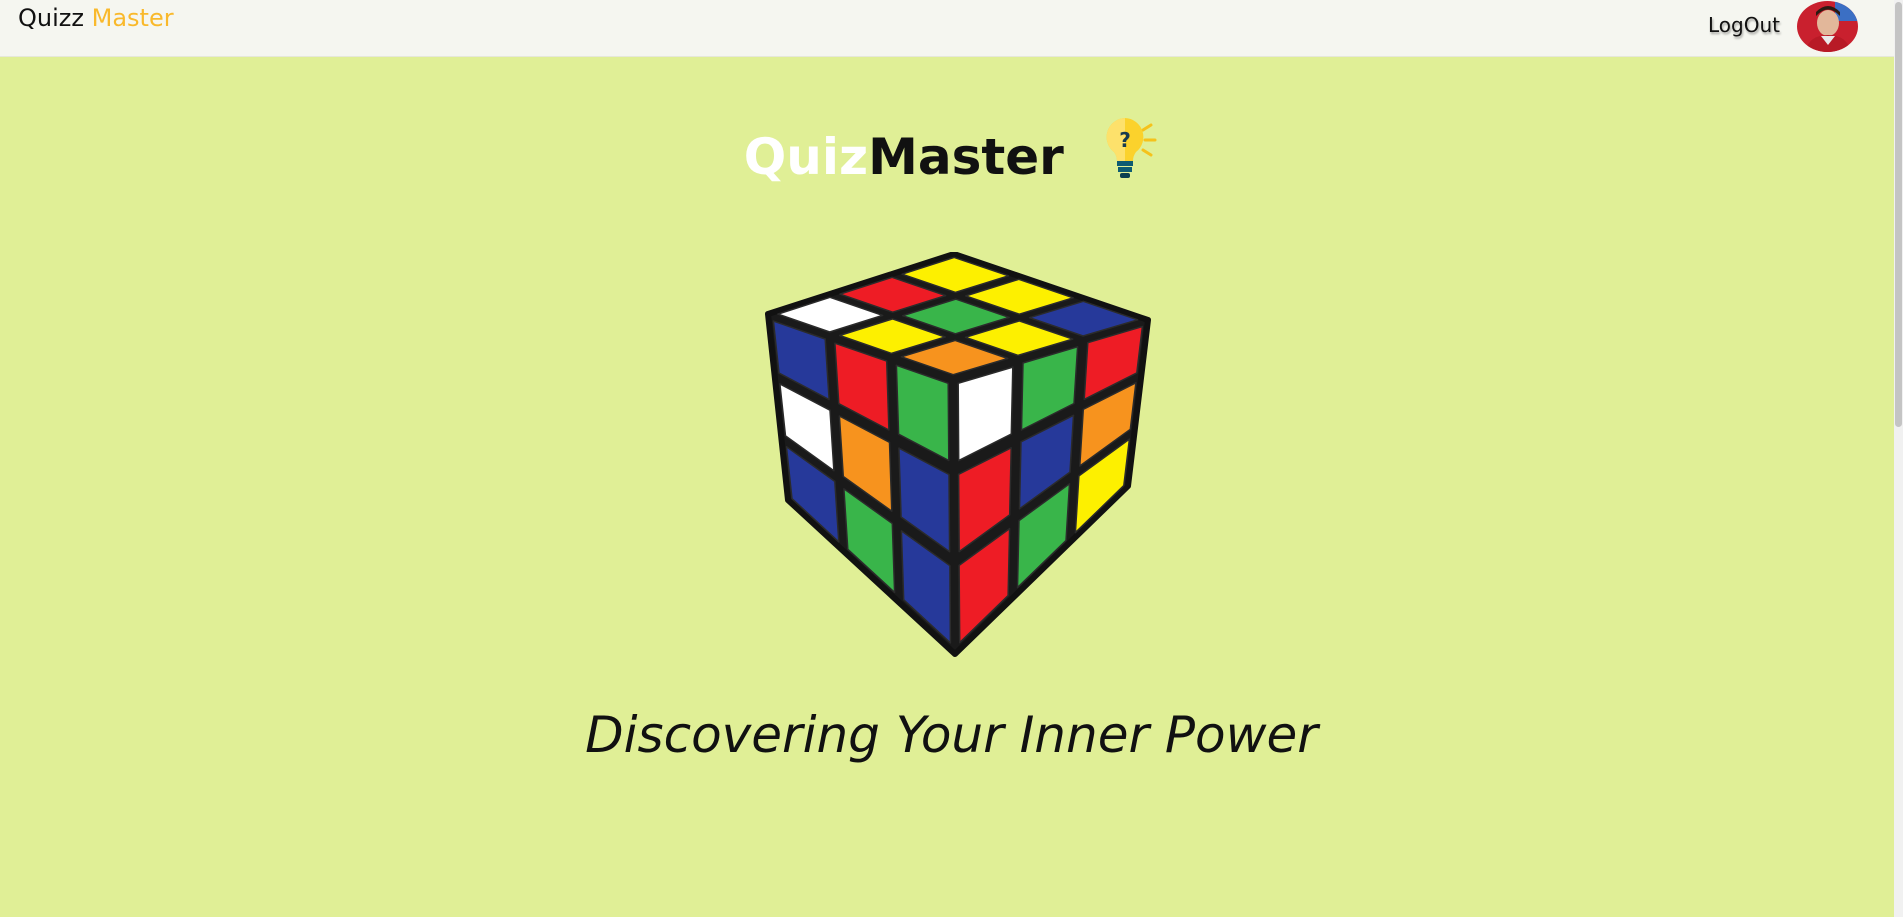  I want to click on rubiks-cube-image, so click(958, 455).